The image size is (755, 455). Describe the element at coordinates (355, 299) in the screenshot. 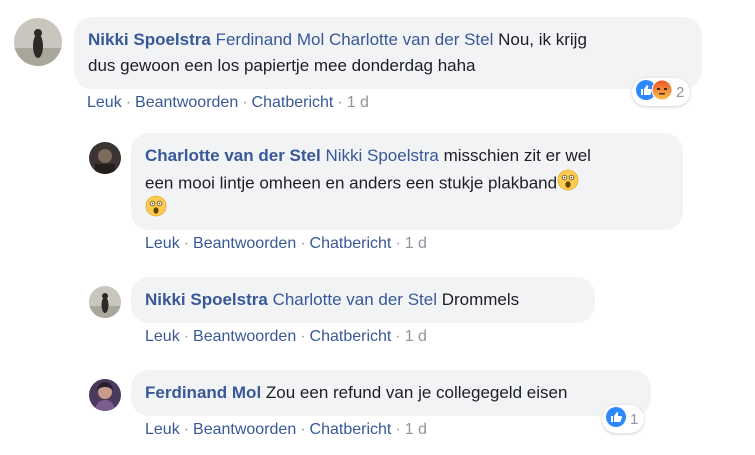

I see `tagged-users: Charlotte van der Stel` at that location.